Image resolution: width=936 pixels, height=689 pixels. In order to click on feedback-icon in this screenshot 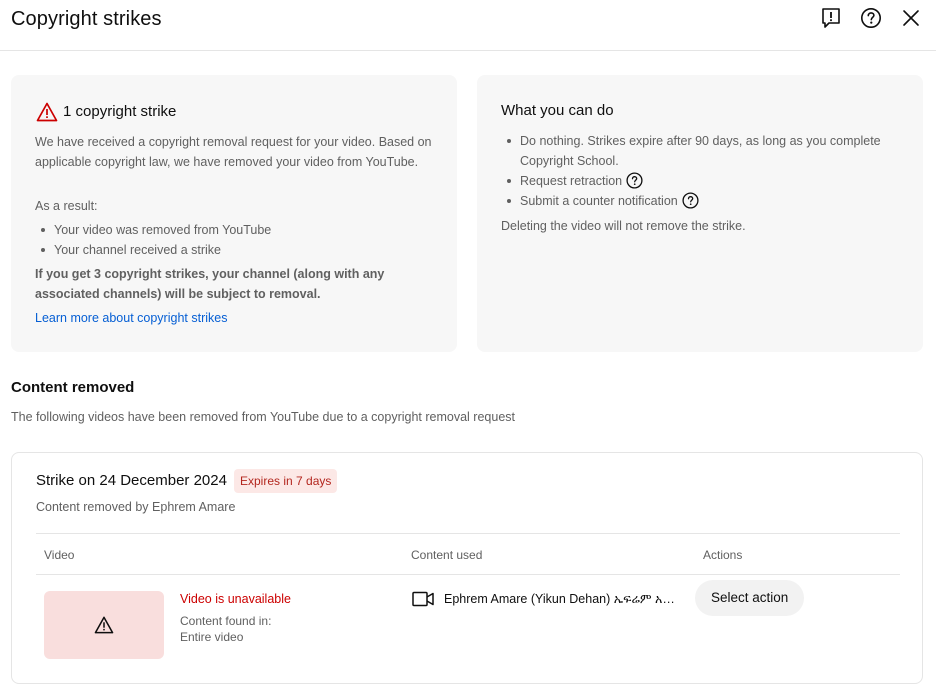, I will do `click(831, 18)`.